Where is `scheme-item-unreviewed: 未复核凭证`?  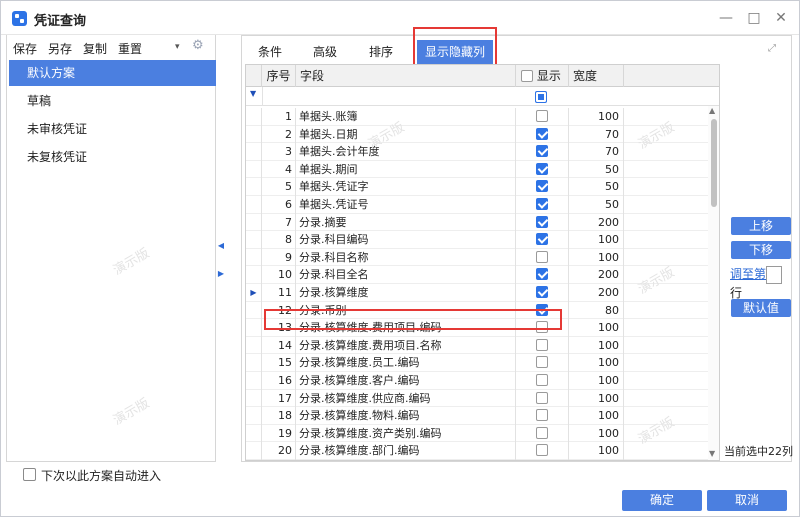
scheme-item-unreviewed: 未复核凭证 is located at coordinates (112, 157).